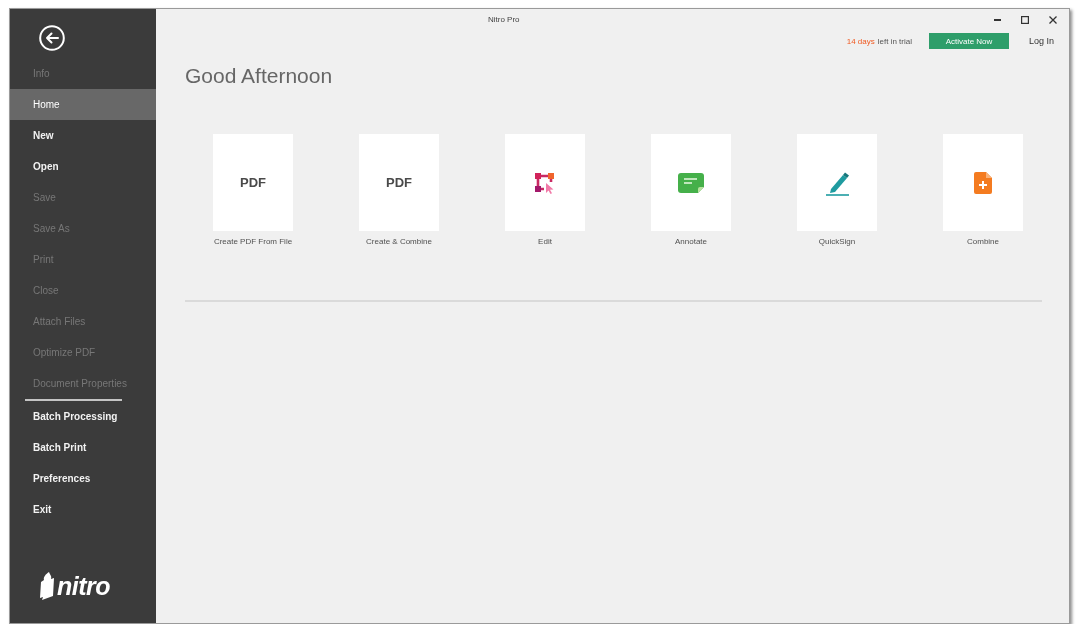 The height and width of the screenshot is (634, 1080). I want to click on login-link: Log In, so click(1041, 41).